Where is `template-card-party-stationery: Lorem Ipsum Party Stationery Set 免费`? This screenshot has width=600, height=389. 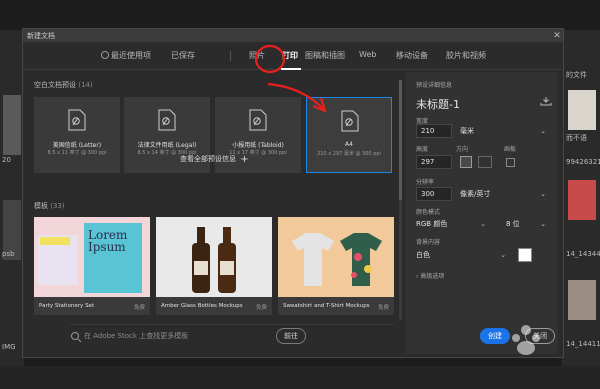
template-card-party-stationery: Lorem Ipsum Party Stationery Set 免费 is located at coordinates (92, 266).